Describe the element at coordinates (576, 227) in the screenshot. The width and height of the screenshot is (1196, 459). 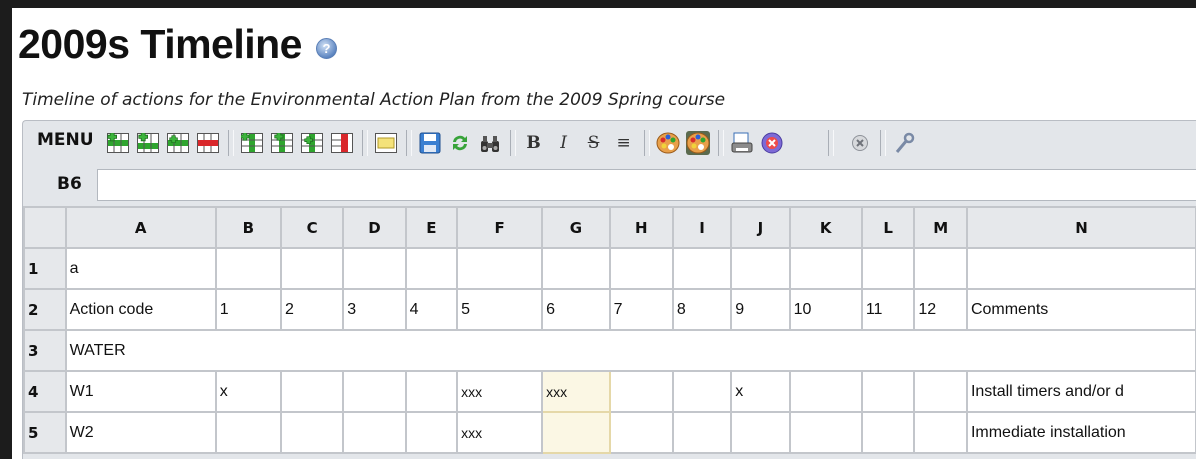
I see `column-header: G` at that location.